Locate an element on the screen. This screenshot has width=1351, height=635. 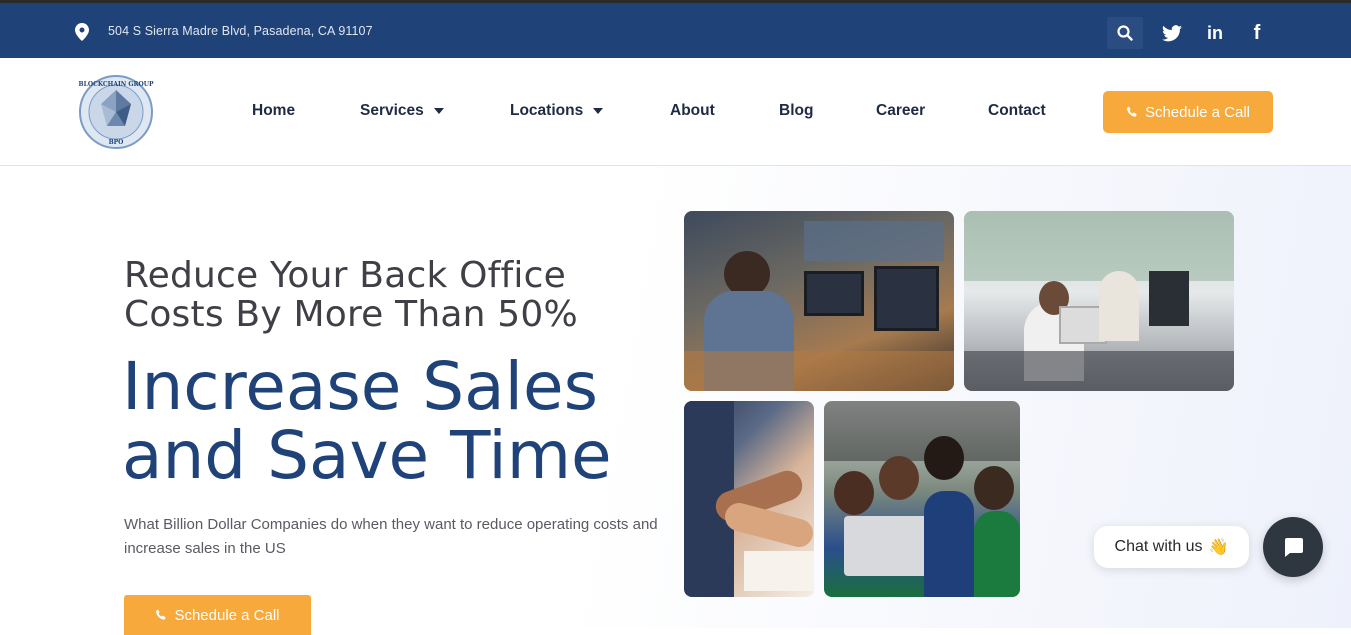
linkedin-icon: in is located at coordinates (1215, 32).